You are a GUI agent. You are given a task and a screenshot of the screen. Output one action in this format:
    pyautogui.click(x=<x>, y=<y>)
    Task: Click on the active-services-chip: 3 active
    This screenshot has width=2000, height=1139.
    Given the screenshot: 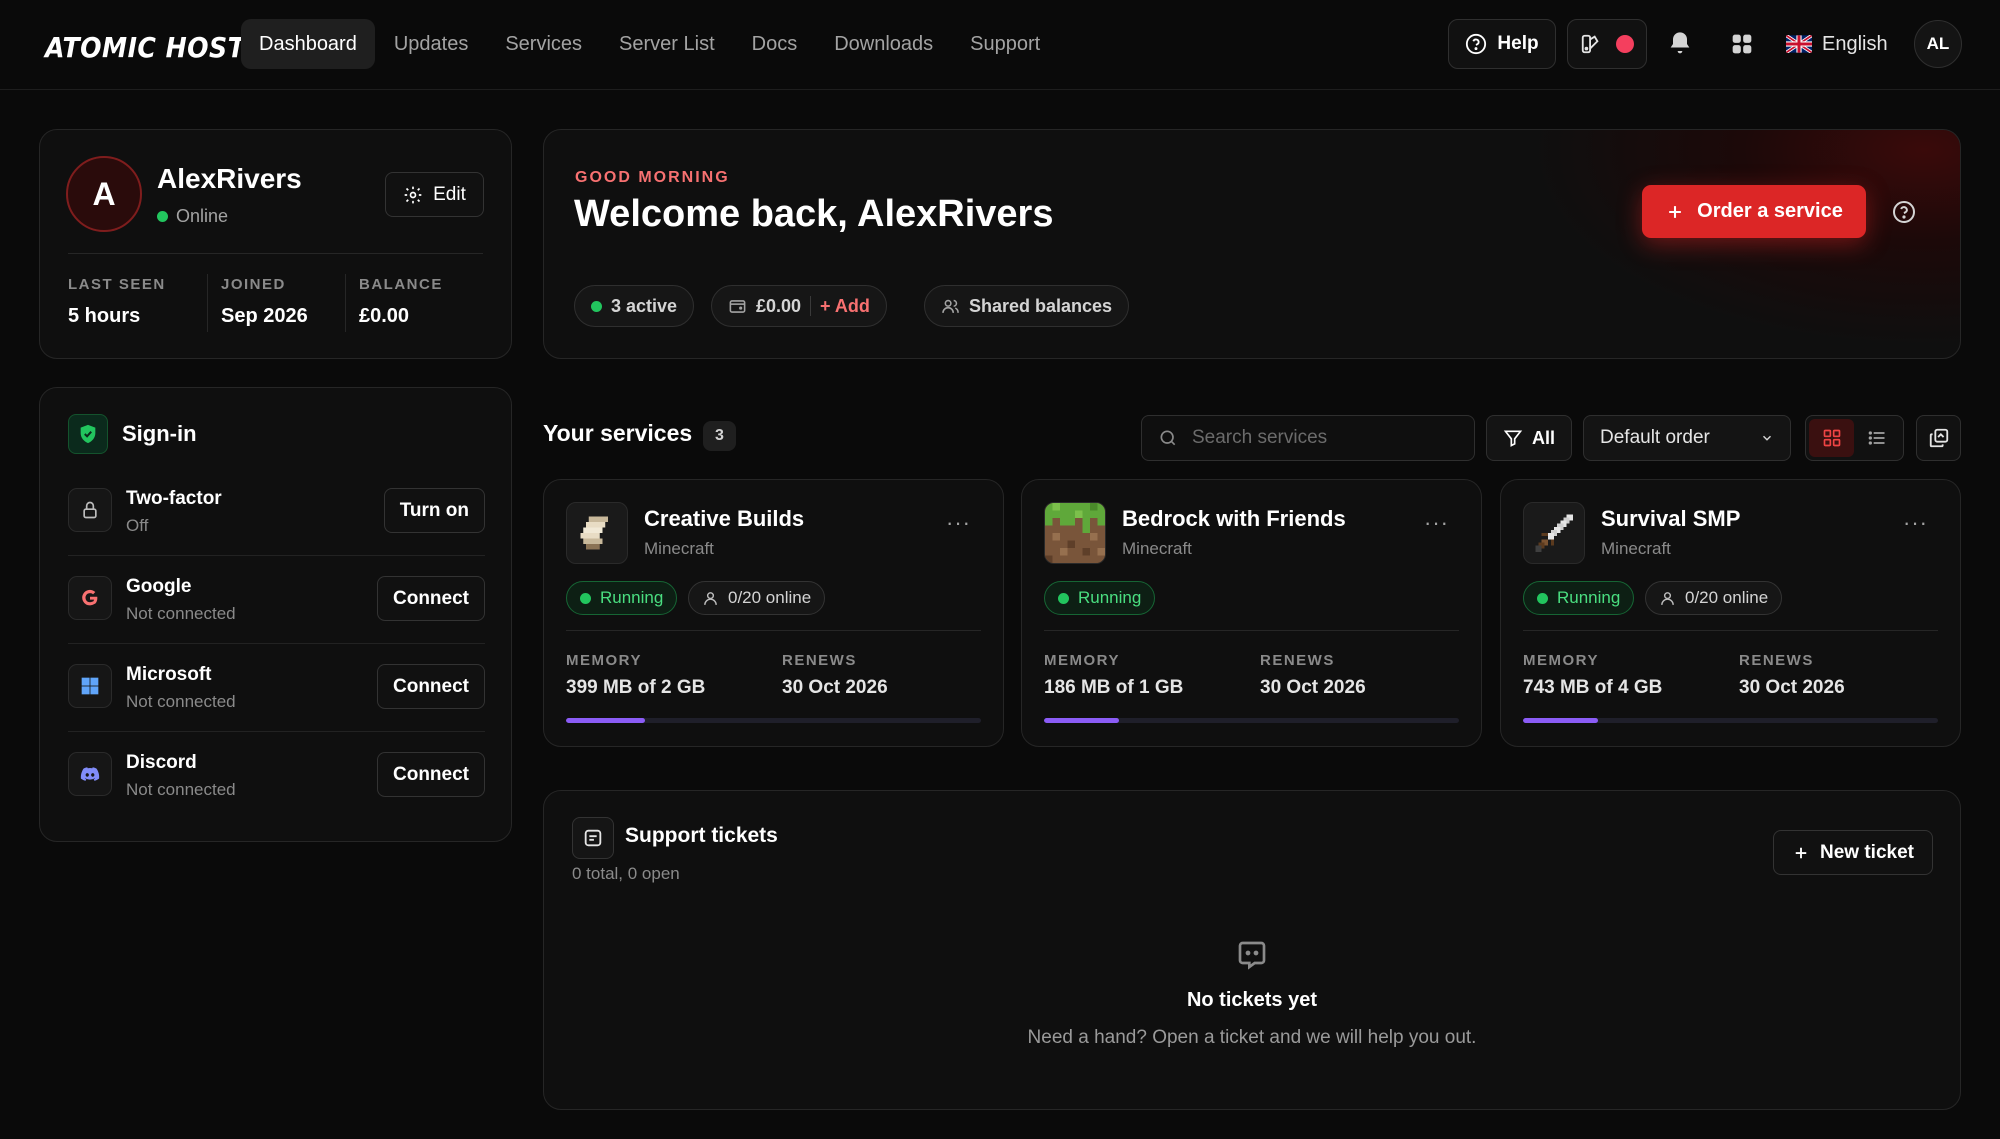 What is the action you would take?
    pyautogui.click(x=634, y=306)
    